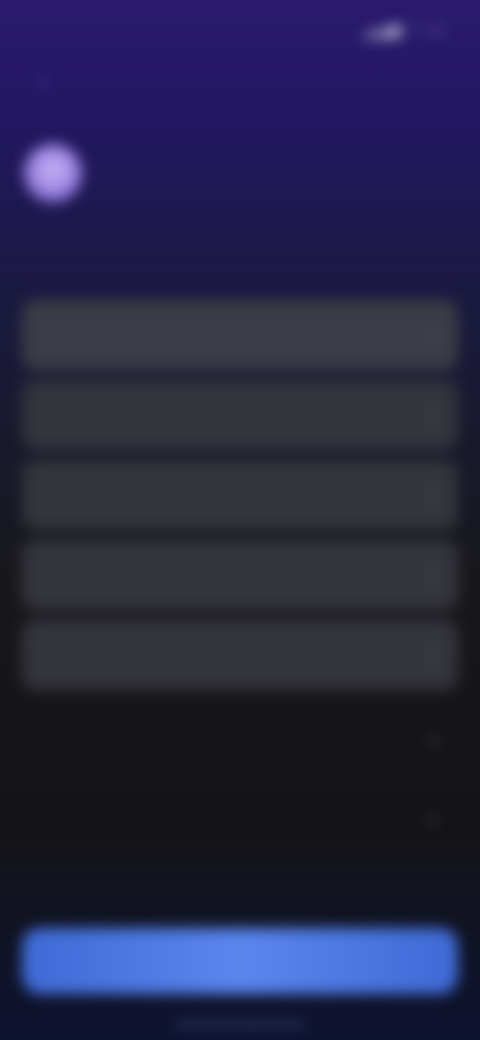  Describe the element at coordinates (240, 961) in the screenshot. I see `primary-action-button` at that location.